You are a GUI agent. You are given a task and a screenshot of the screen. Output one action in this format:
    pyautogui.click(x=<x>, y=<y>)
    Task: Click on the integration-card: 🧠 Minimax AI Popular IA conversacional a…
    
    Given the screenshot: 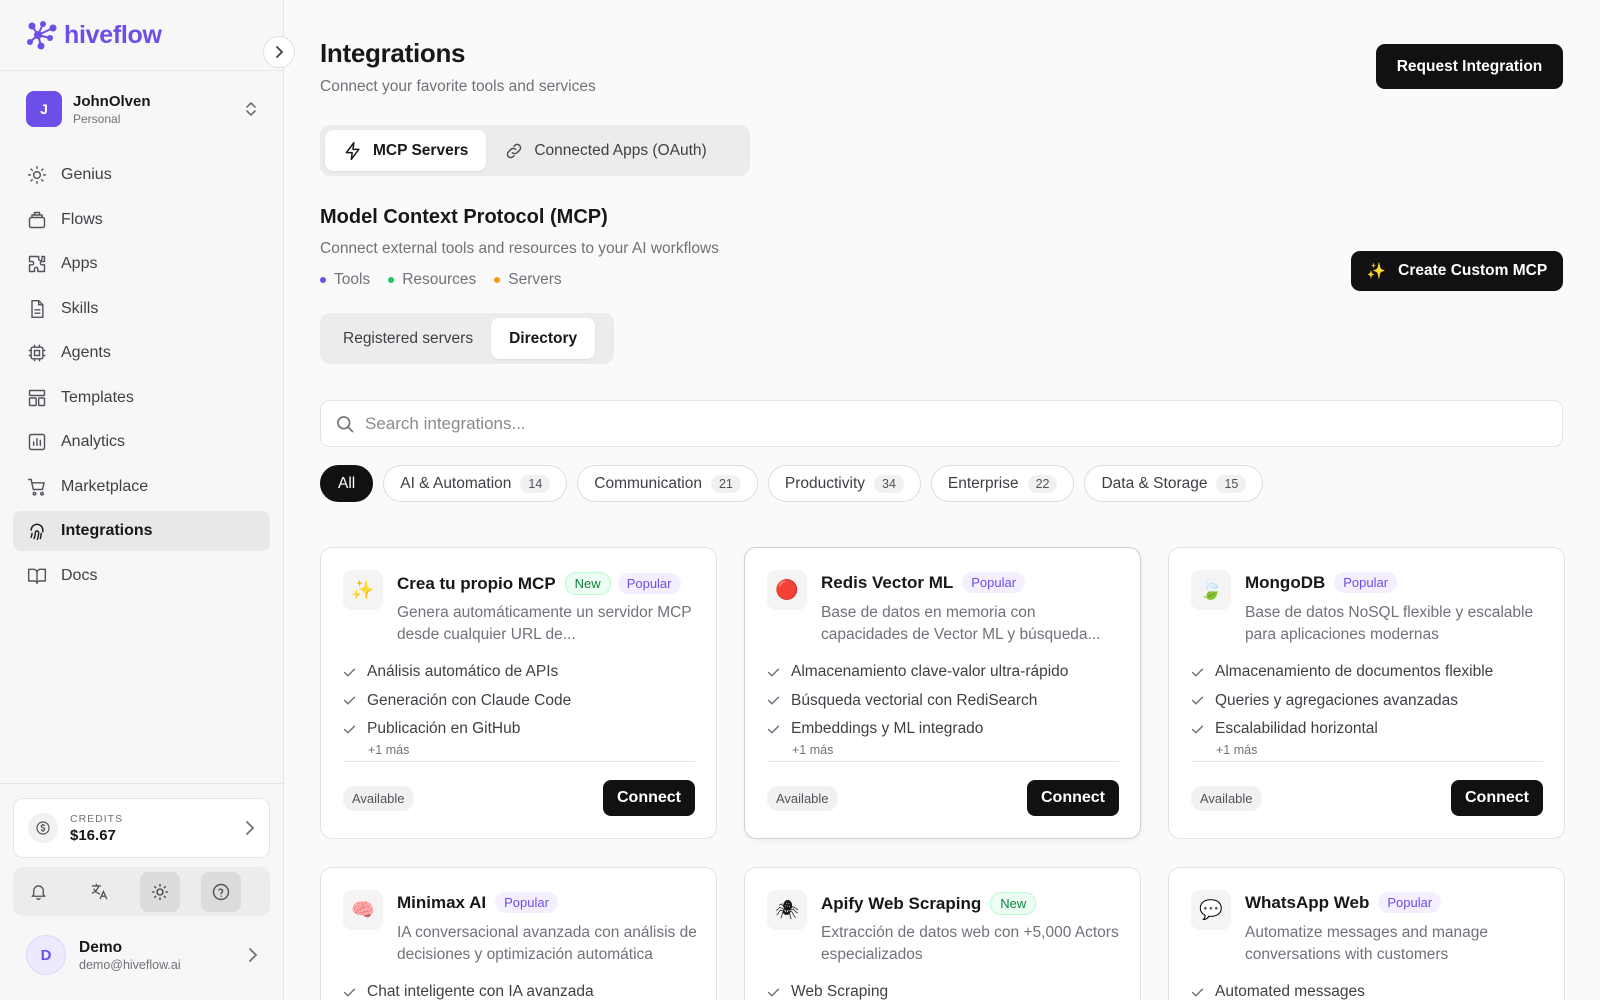 What is the action you would take?
    pyautogui.click(x=518, y=933)
    